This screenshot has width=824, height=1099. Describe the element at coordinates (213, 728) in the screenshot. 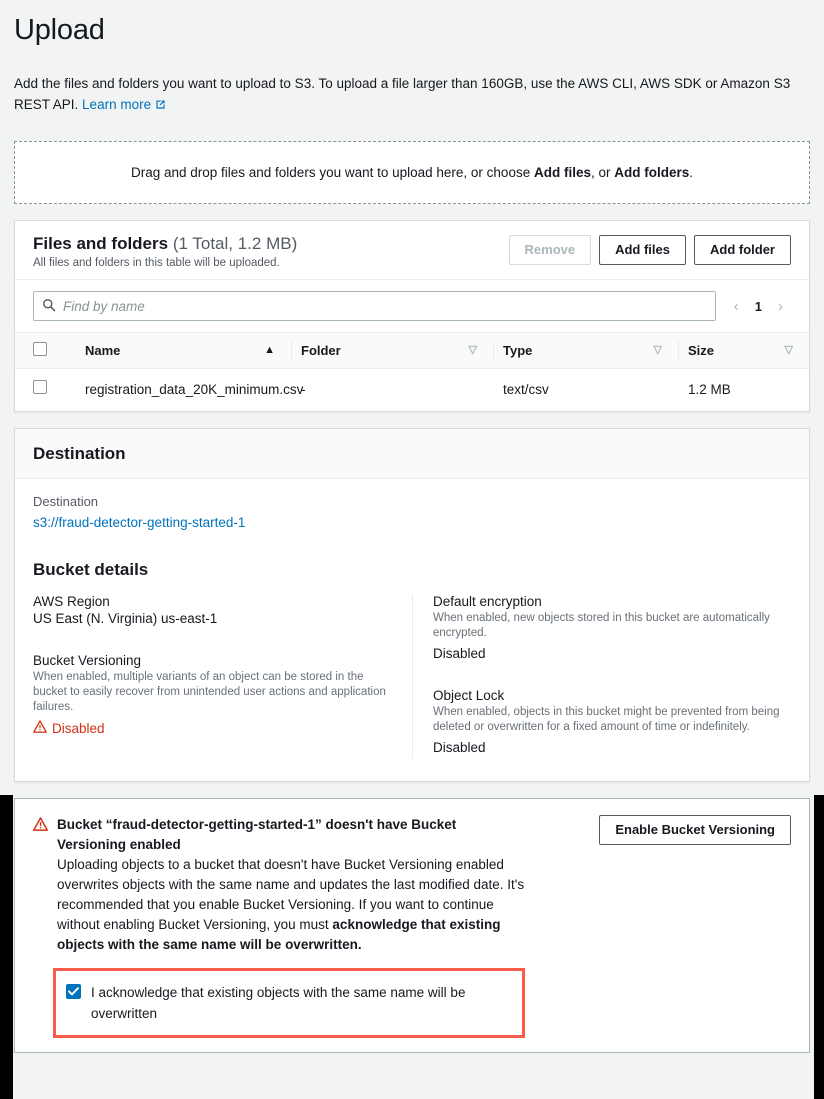

I see `field-bucket-versioning-value: Disabled` at that location.